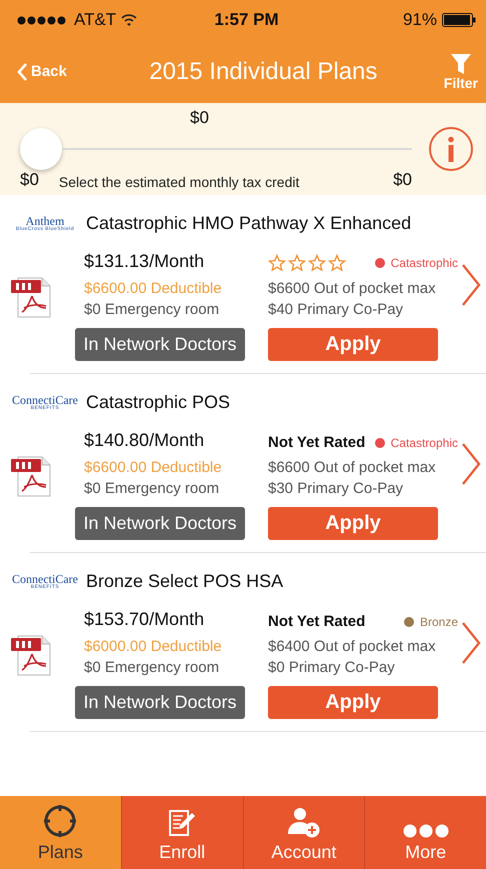  I want to click on deductible: $6000.00 Deductible, so click(153, 646).